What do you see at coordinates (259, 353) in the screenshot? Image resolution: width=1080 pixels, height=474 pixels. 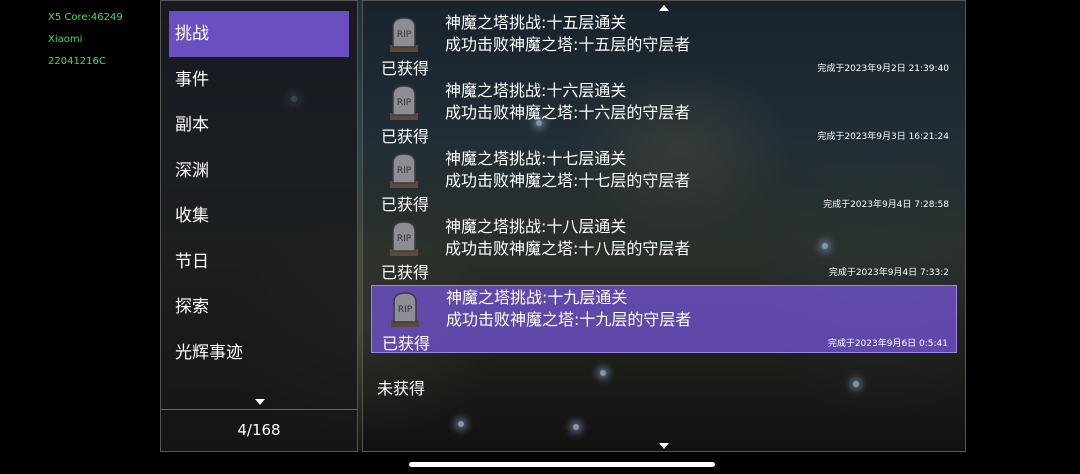 I see `menu-item-glory: 光辉事迹` at bounding box center [259, 353].